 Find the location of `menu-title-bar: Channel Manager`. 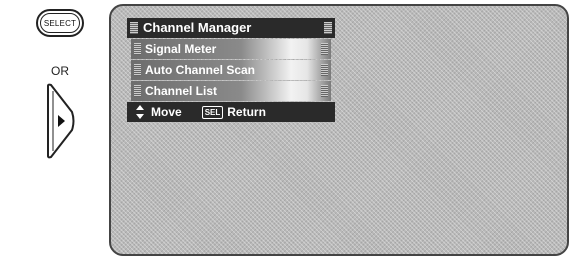

menu-title-bar: Channel Manager is located at coordinates (231, 28).